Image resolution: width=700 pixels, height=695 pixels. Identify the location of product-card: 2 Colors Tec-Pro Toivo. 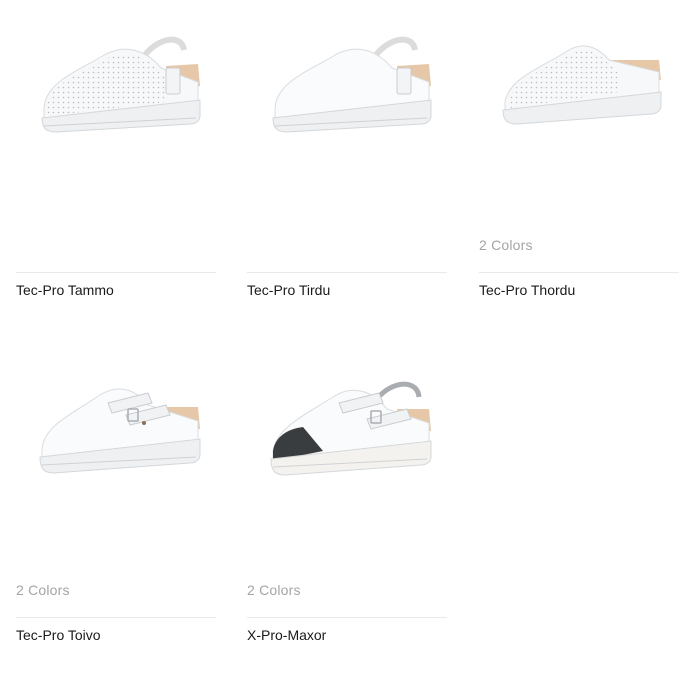
(116, 530).